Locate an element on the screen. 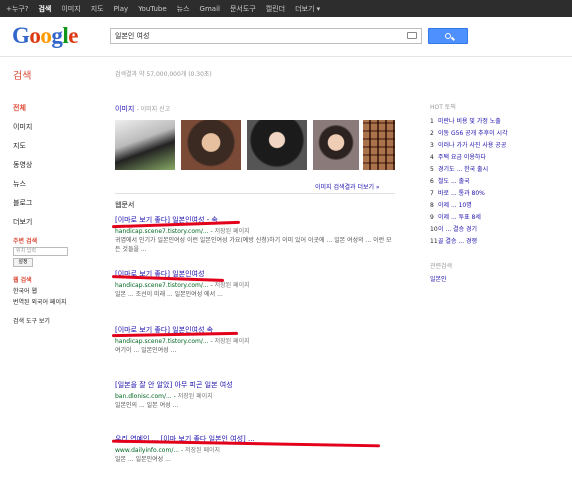  hot-topic-link: 7 바로 ... 통과 80% is located at coordinates (497, 192).